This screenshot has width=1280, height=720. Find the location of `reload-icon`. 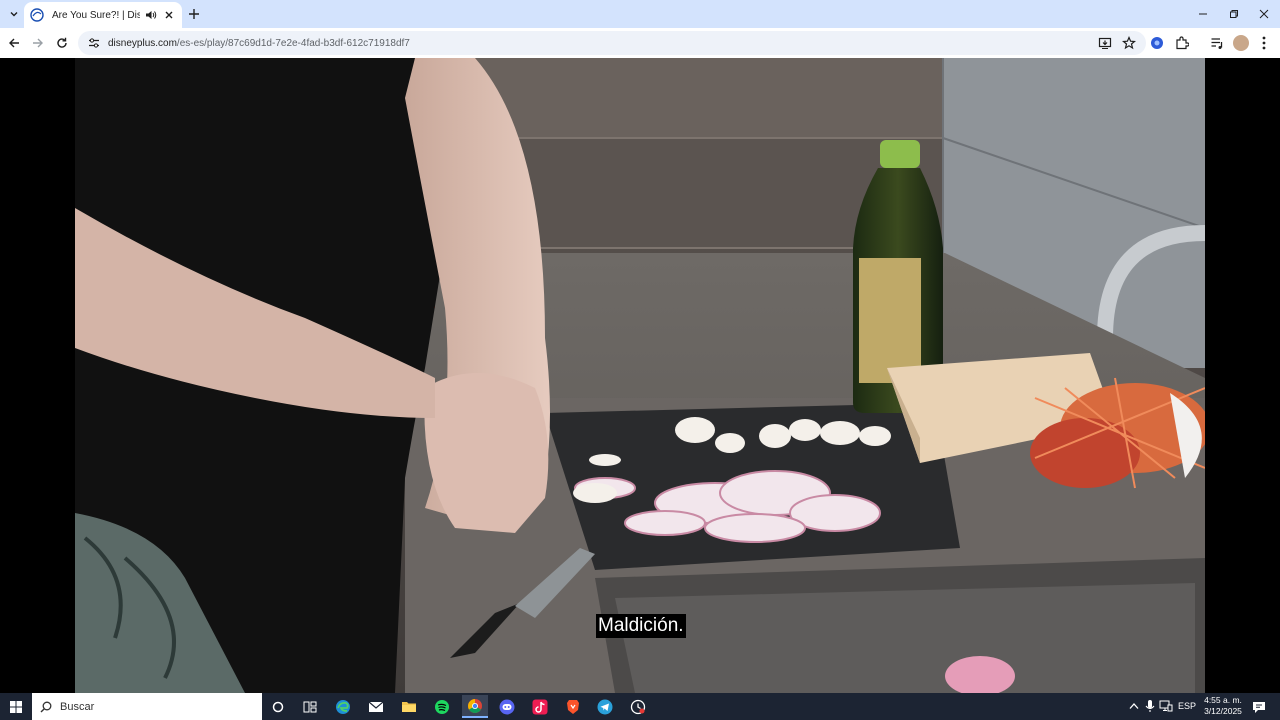

reload-icon is located at coordinates (62, 42).